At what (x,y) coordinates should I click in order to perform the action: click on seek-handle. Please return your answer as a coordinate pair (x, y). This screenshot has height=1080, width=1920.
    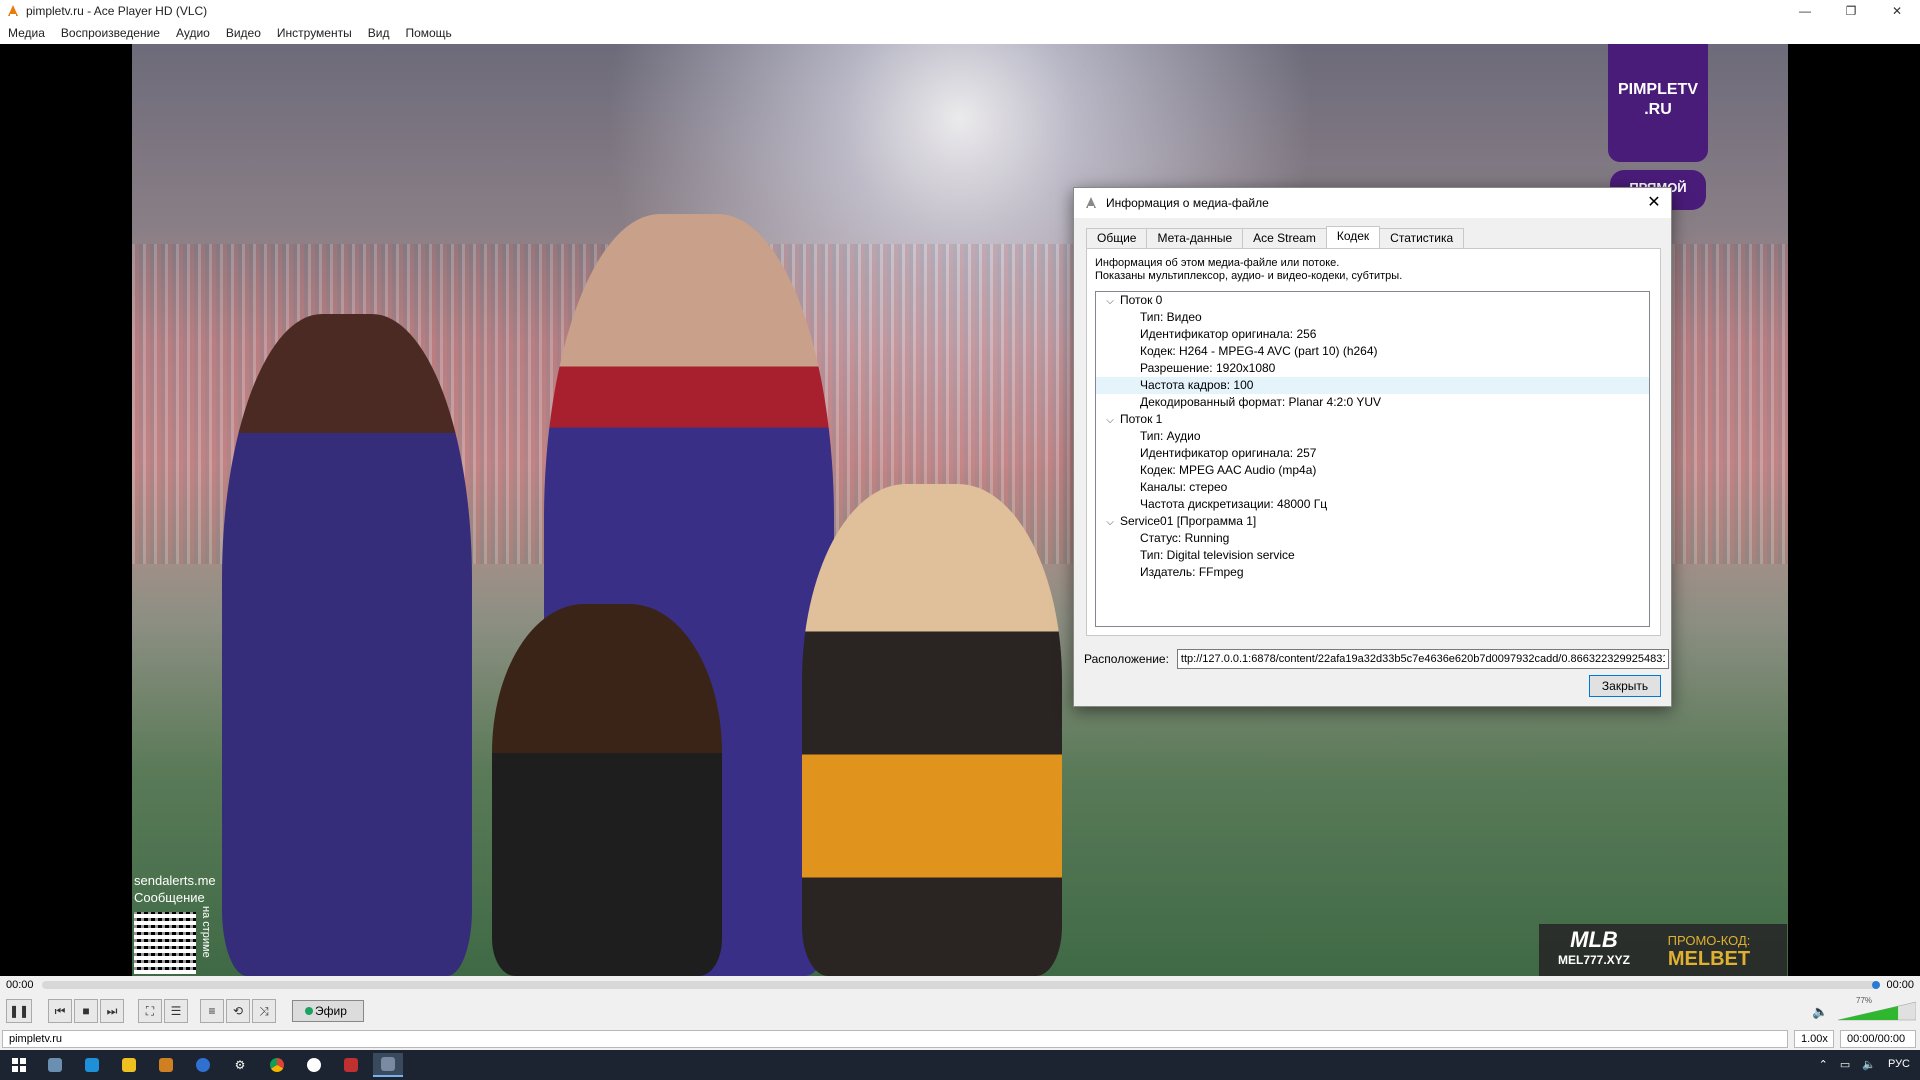
    Looking at the image, I should click on (1876, 985).